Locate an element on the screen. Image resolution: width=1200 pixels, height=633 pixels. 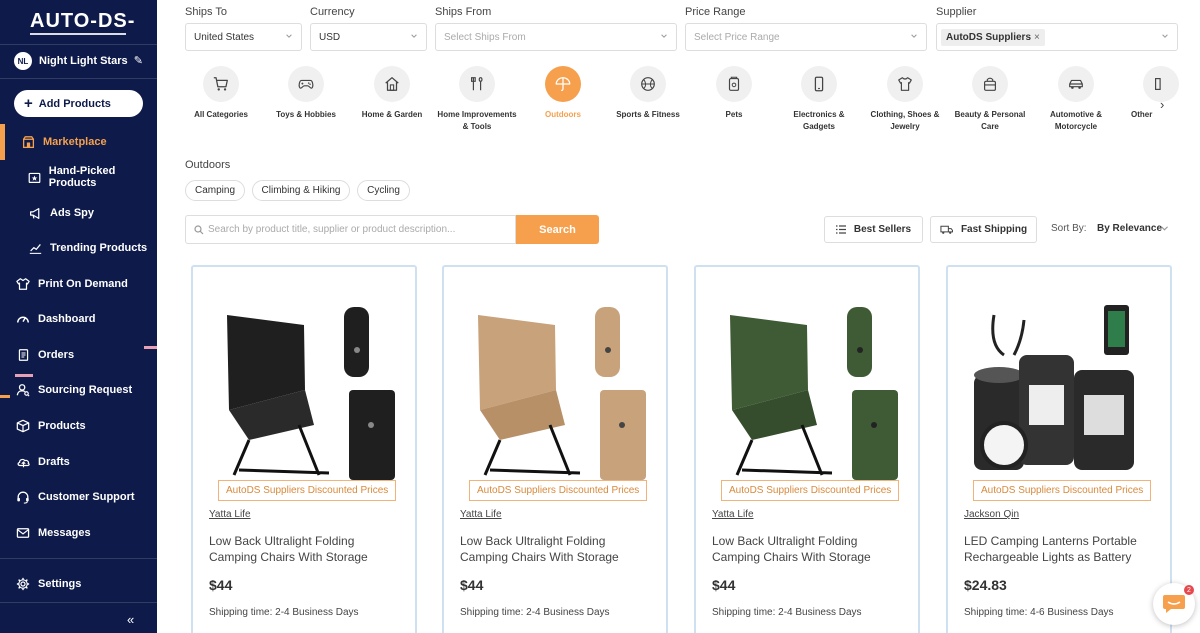
category-label: Toys & Hobbies is located at coordinates (306, 114).